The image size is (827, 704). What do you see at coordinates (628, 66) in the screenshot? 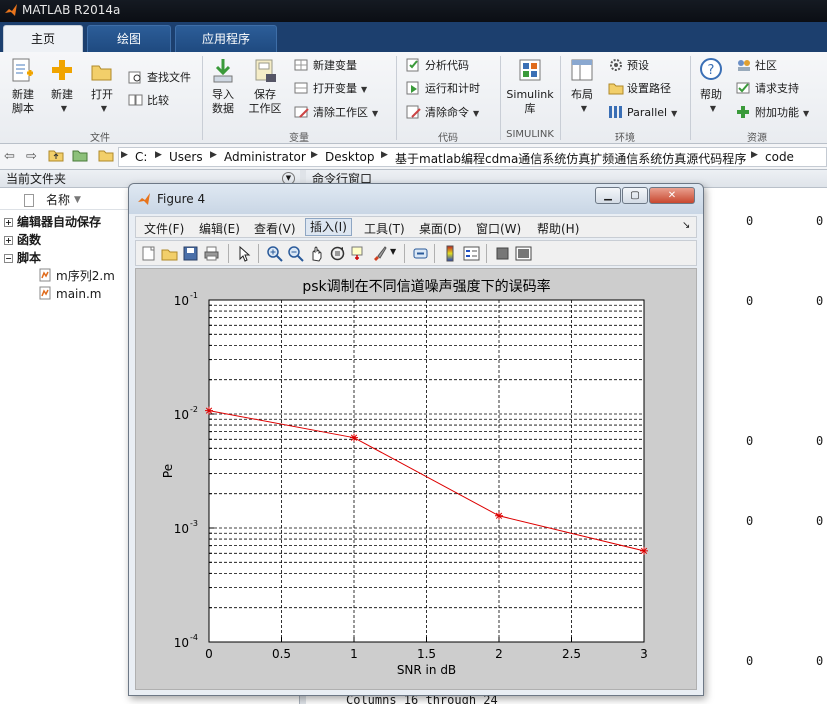
I see `preferences-button: 预设` at bounding box center [628, 66].